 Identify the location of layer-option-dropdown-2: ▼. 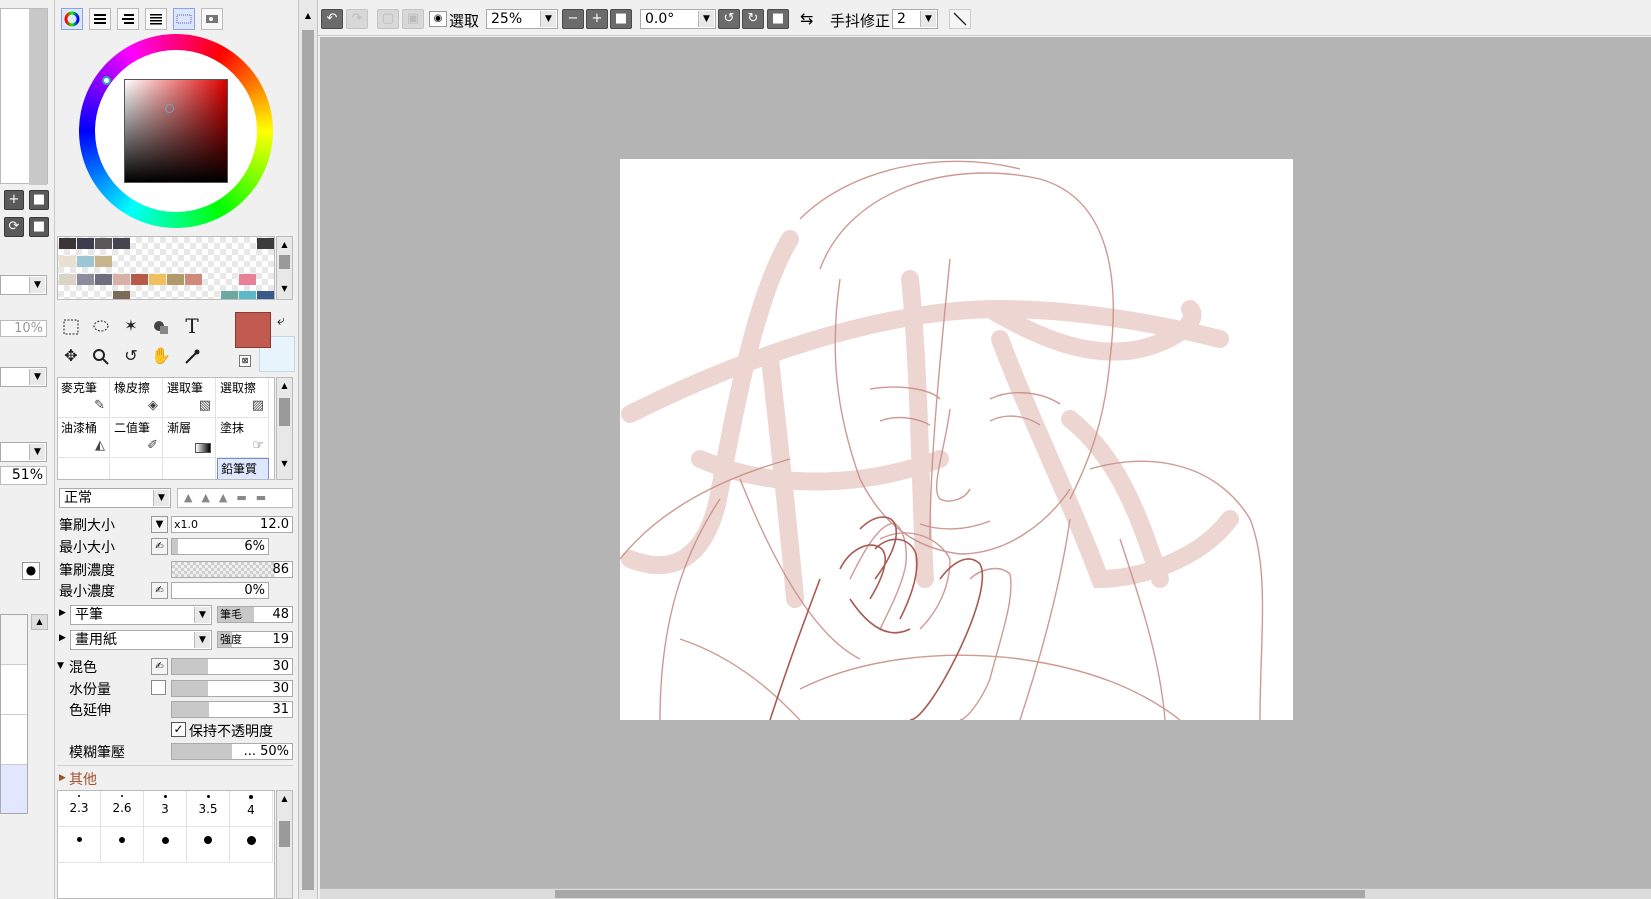
(23, 452).